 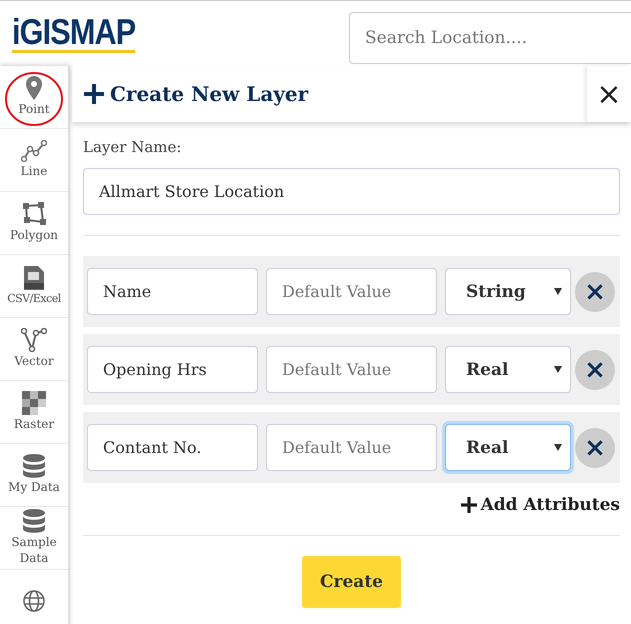 I want to click on sidebar-item: My Data, so click(x=34, y=475).